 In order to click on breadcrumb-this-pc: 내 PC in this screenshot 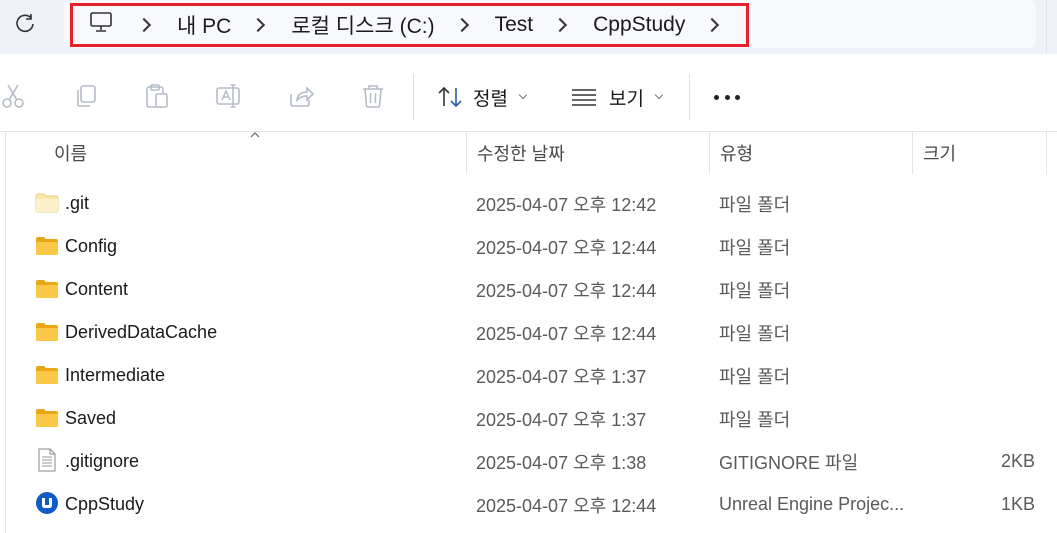, I will do `click(204, 25)`.